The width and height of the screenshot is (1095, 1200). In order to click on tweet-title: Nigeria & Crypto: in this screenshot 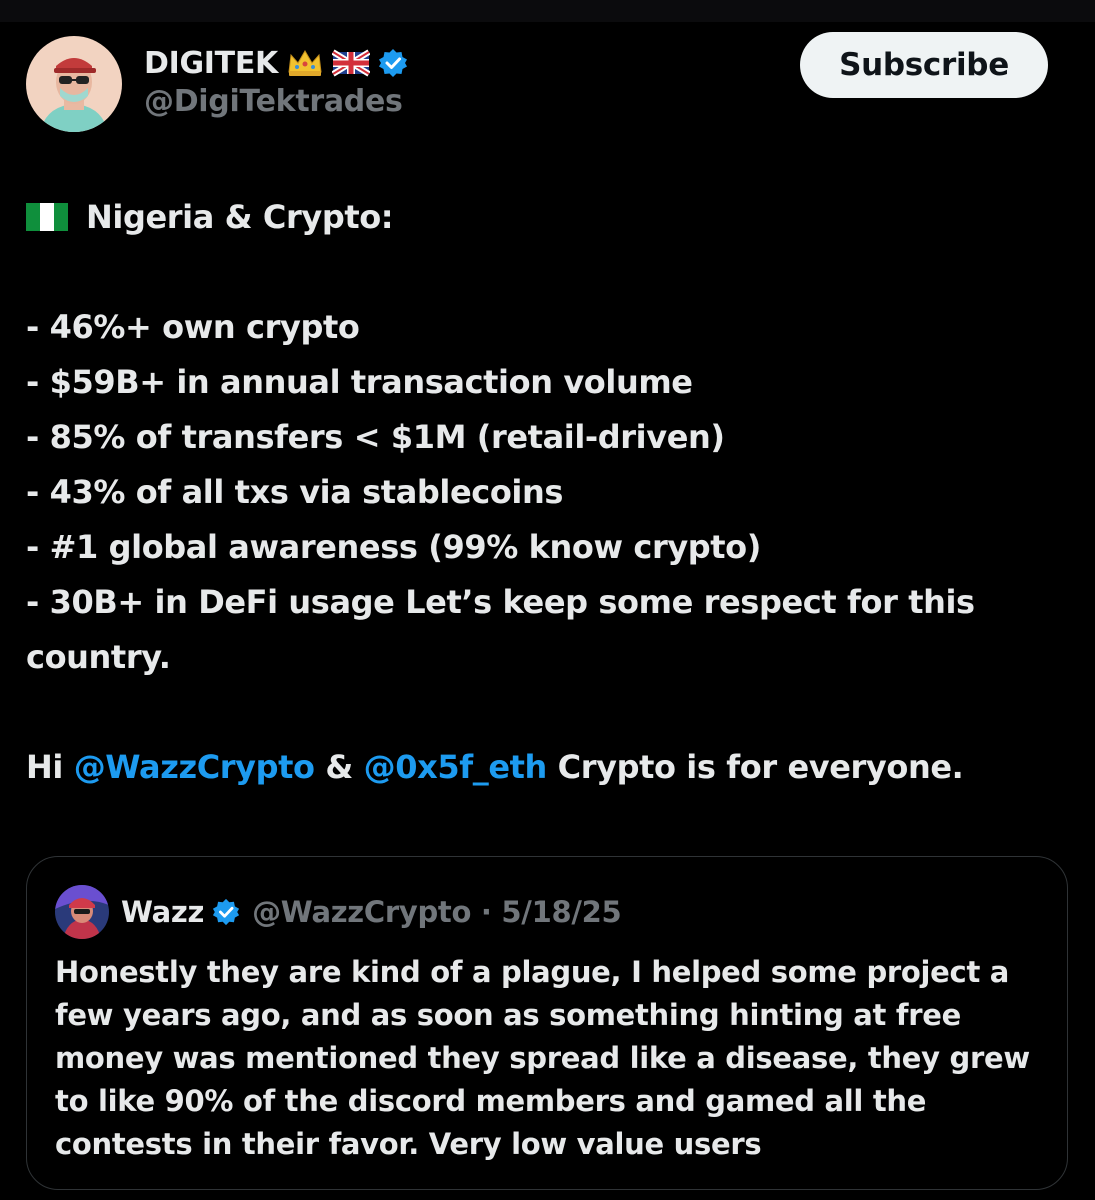, I will do `click(240, 217)`.